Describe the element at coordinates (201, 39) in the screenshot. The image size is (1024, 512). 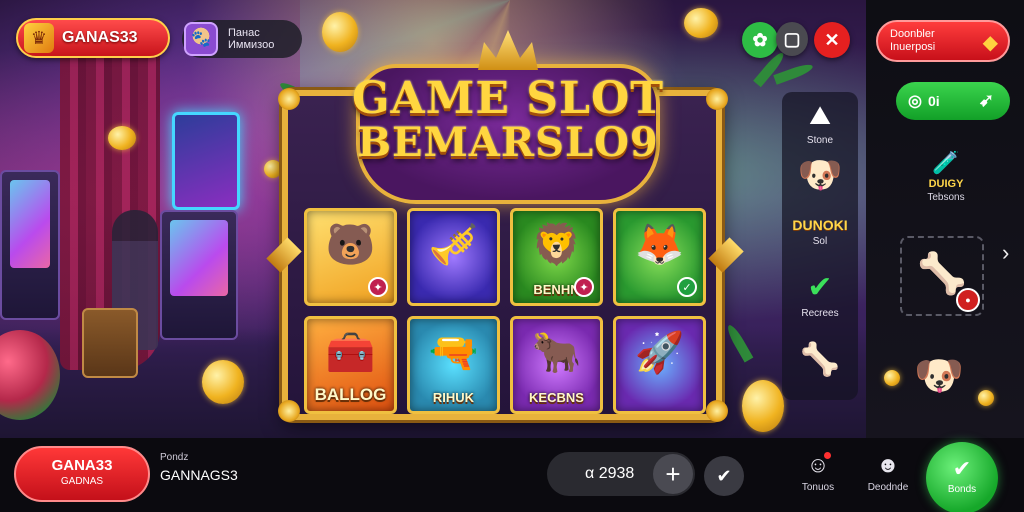
I see `avatar: 🐾` at that location.